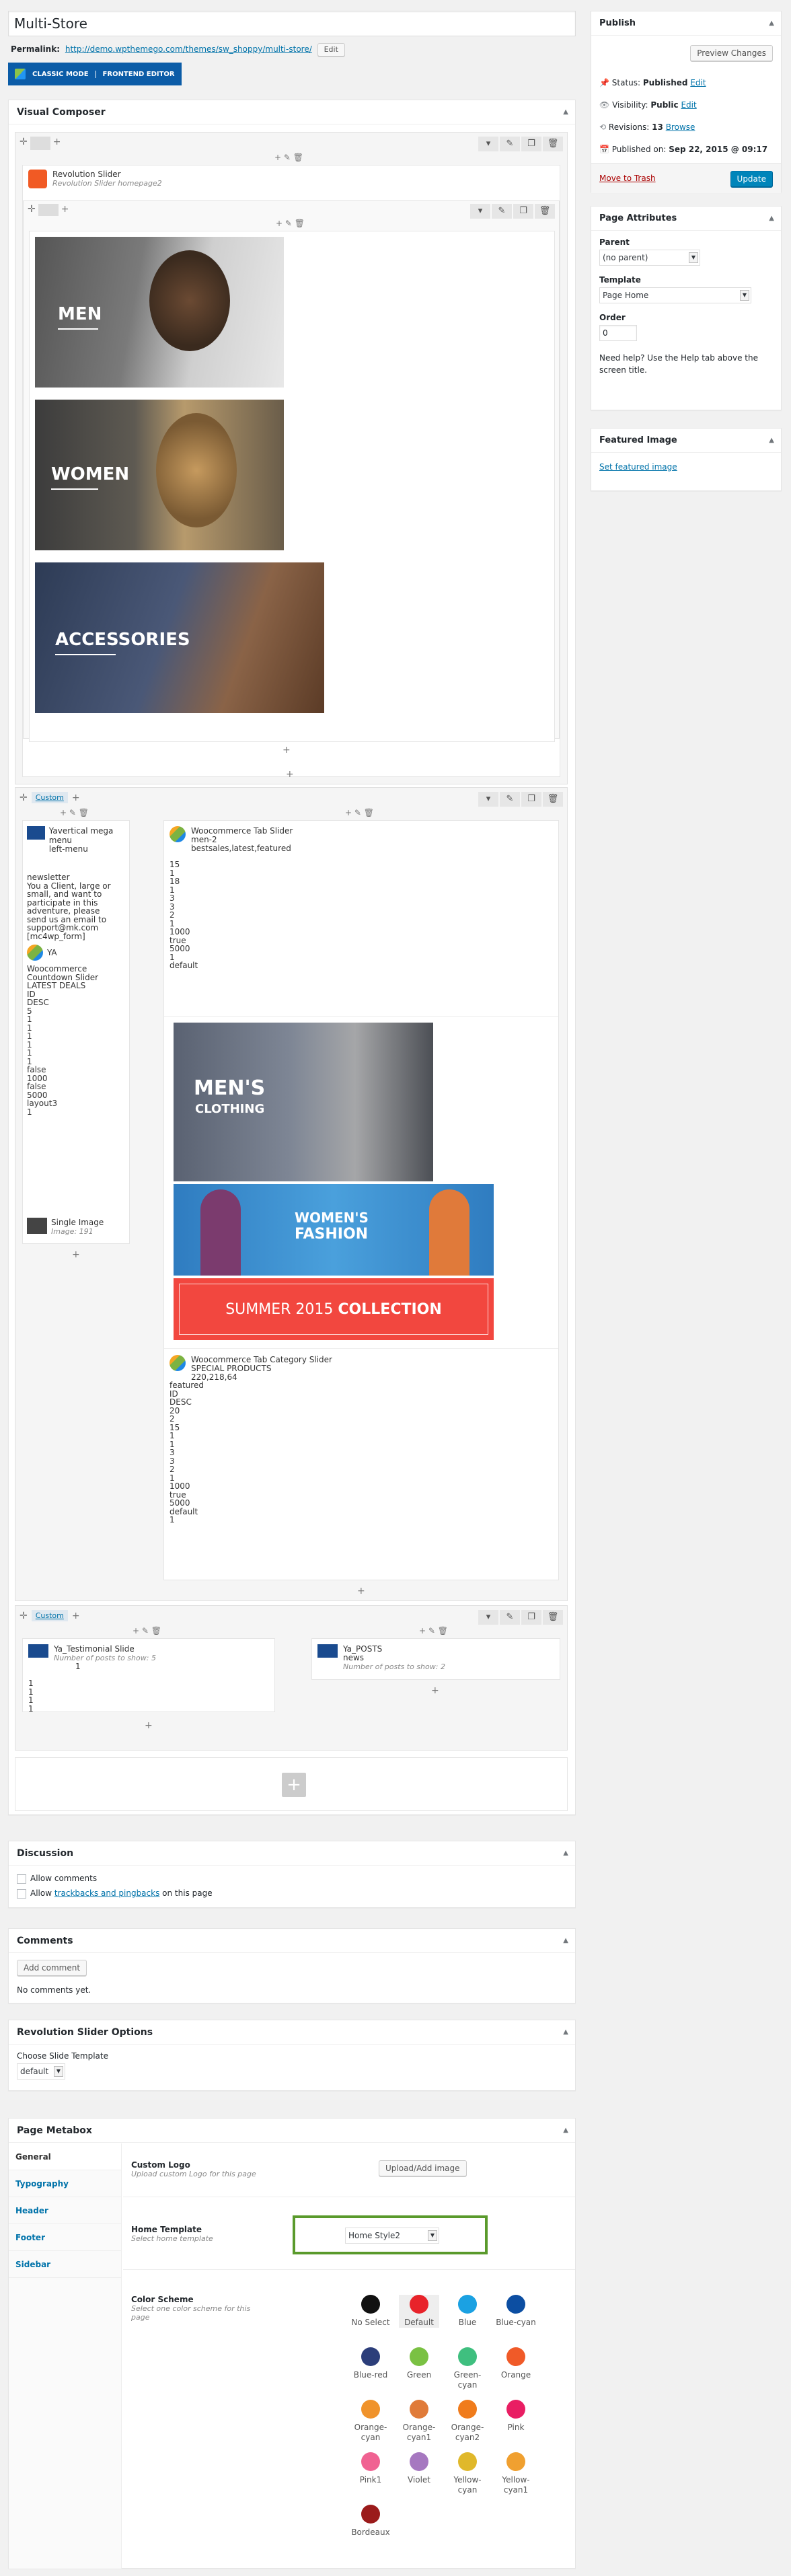 This screenshot has height=2576, width=791. I want to click on set-featured-image-link: Set featured image, so click(638, 467).